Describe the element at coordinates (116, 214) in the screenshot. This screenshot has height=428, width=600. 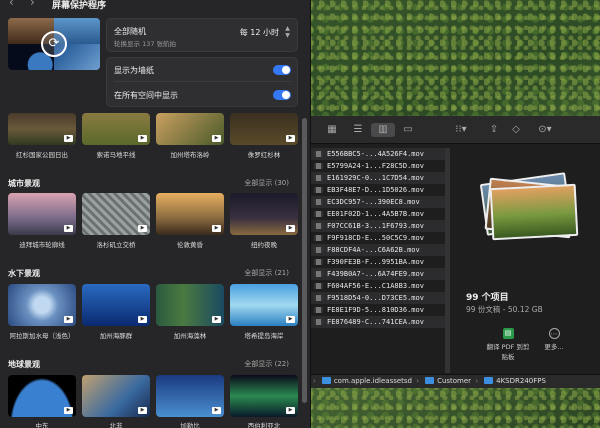
I see `thumb-la-interchange: ▶` at that location.